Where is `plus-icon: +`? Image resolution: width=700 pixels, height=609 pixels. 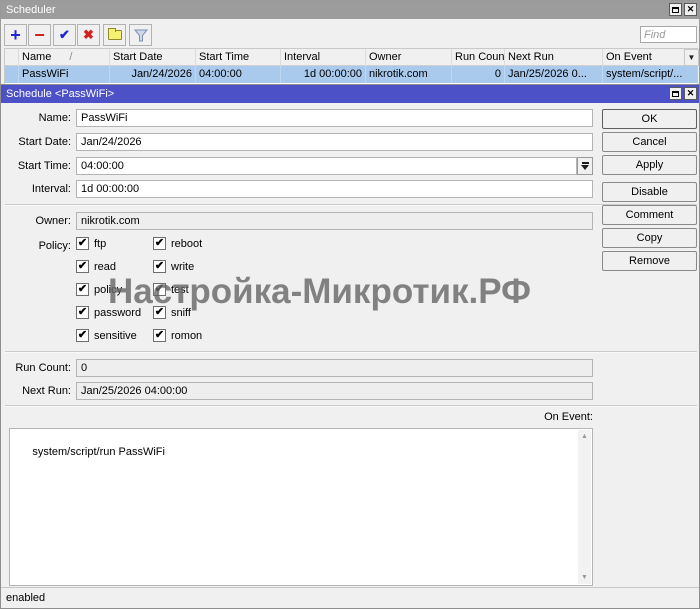
plus-icon: + is located at coordinates (15, 35).